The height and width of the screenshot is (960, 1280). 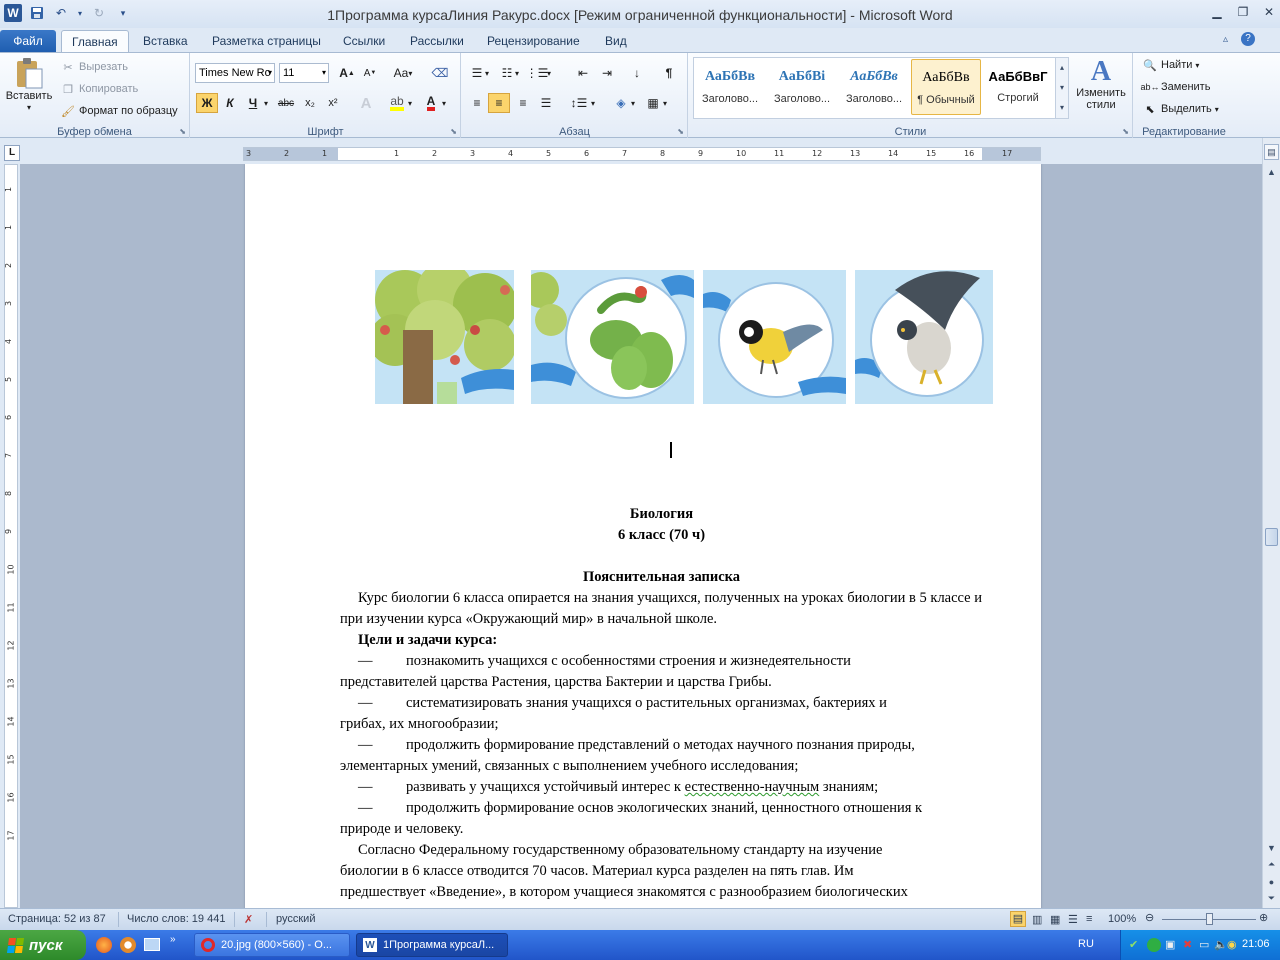 What do you see at coordinates (1271, 848) in the screenshot?
I see `scroll-down-icon: ▼` at bounding box center [1271, 848].